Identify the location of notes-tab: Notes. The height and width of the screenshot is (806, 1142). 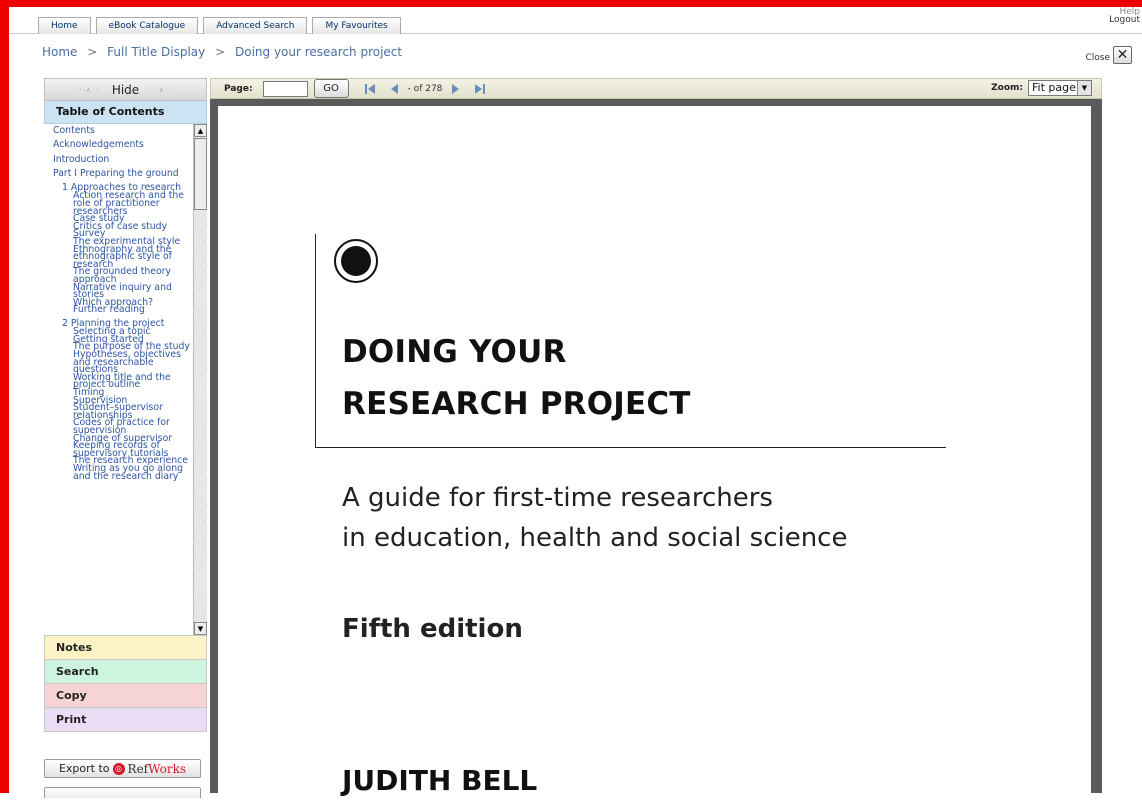
(125, 647).